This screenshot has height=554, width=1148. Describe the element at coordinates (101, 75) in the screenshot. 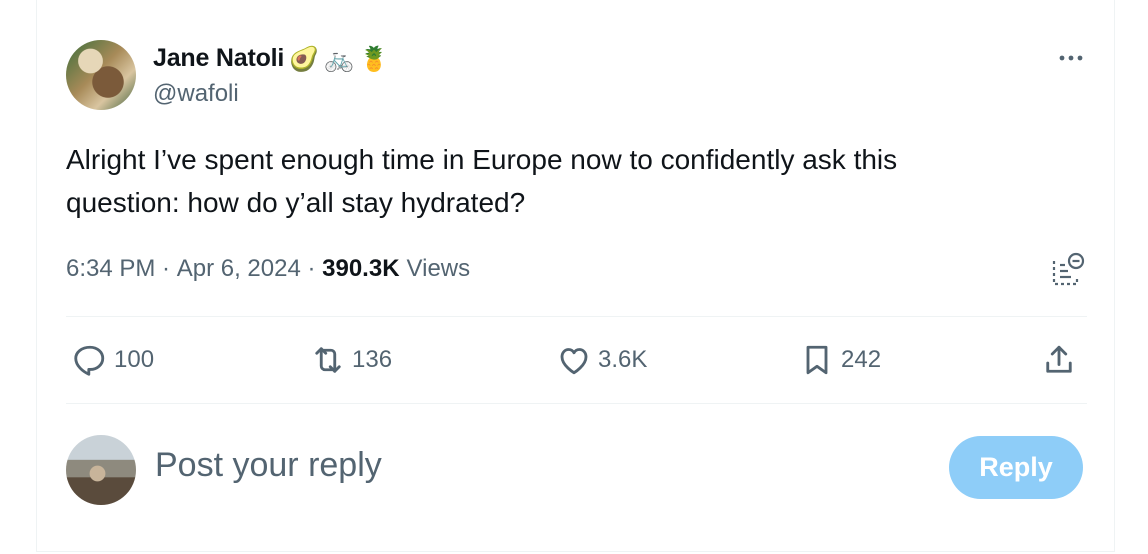

I see `author-avatar` at that location.